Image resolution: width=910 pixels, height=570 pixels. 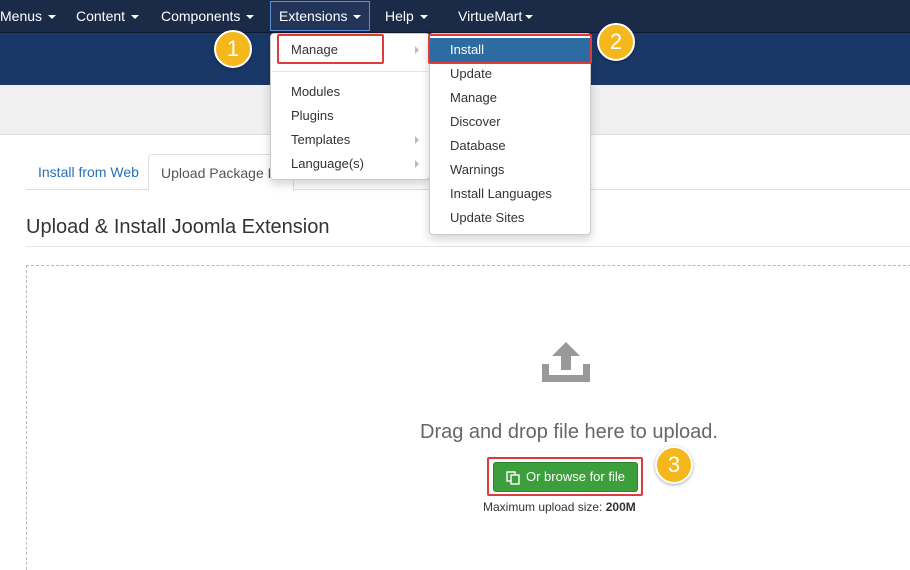 What do you see at coordinates (510, 122) in the screenshot?
I see `submenu-item-discover: Discover` at bounding box center [510, 122].